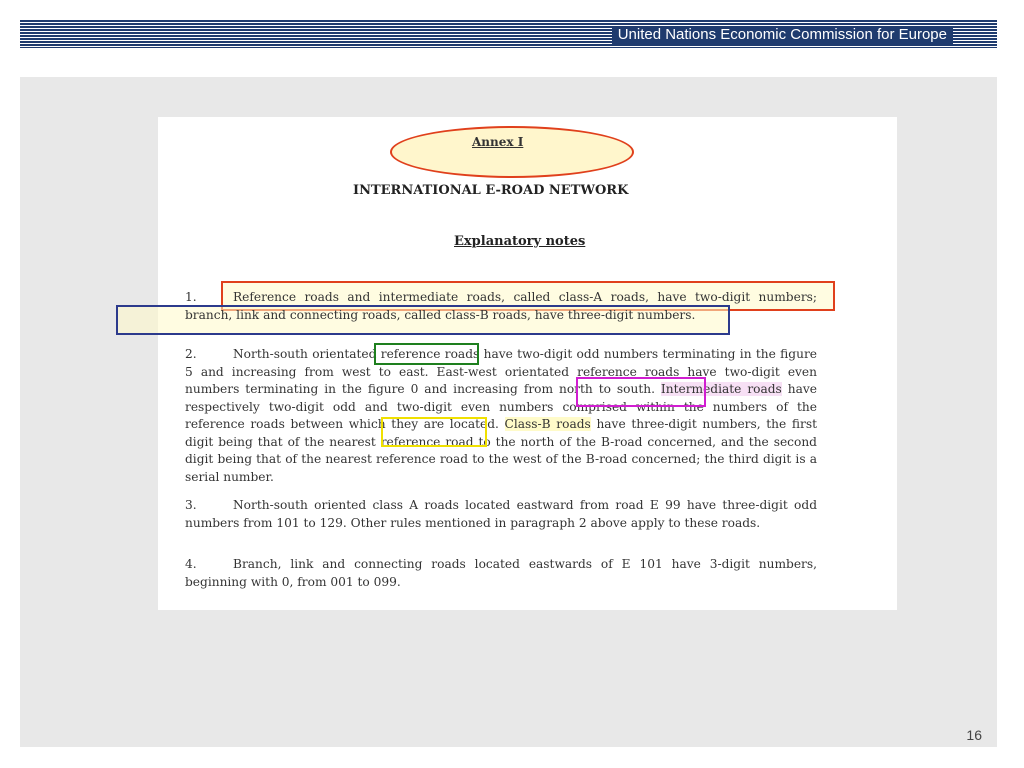 The width and height of the screenshot is (1024, 768). What do you see at coordinates (512, 152) in the screenshot?
I see `annex-ellipse-annotation` at bounding box center [512, 152].